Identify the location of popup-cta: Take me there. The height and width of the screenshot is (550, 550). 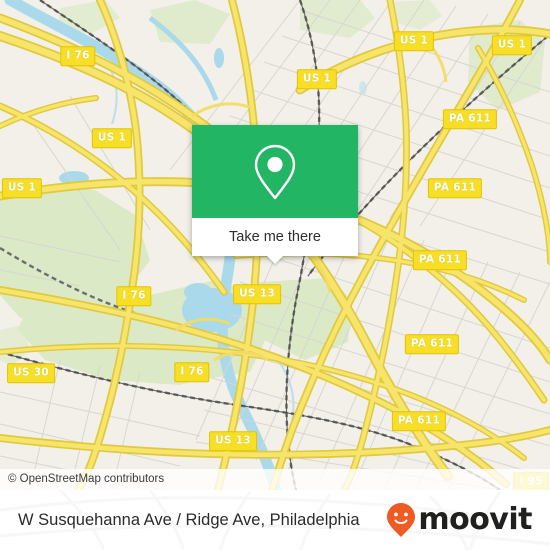
(275, 241).